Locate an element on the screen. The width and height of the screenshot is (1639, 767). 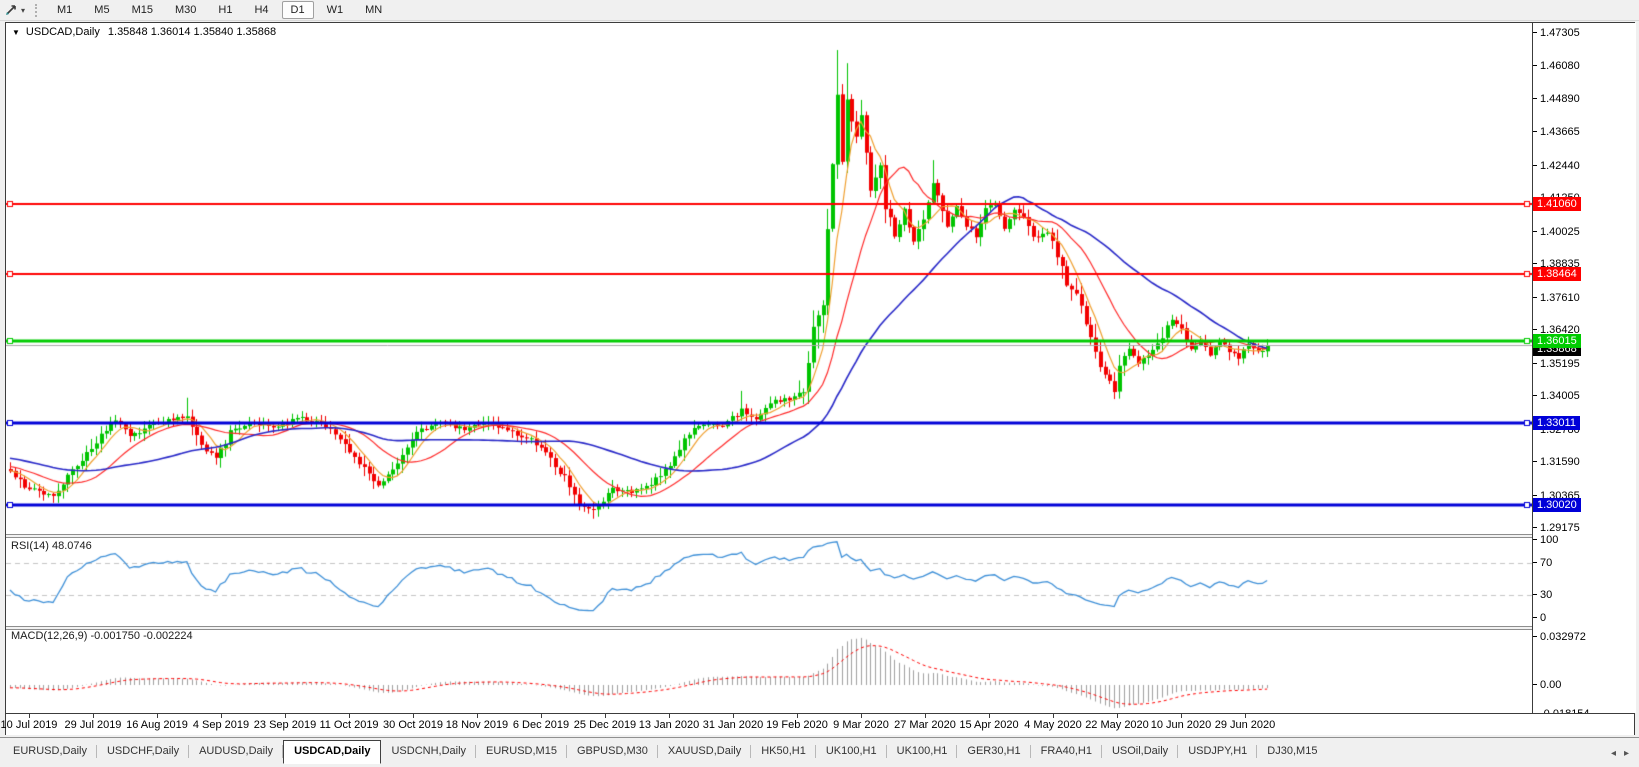
hline-price-label: 1.36015 is located at coordinates (1557, 341).